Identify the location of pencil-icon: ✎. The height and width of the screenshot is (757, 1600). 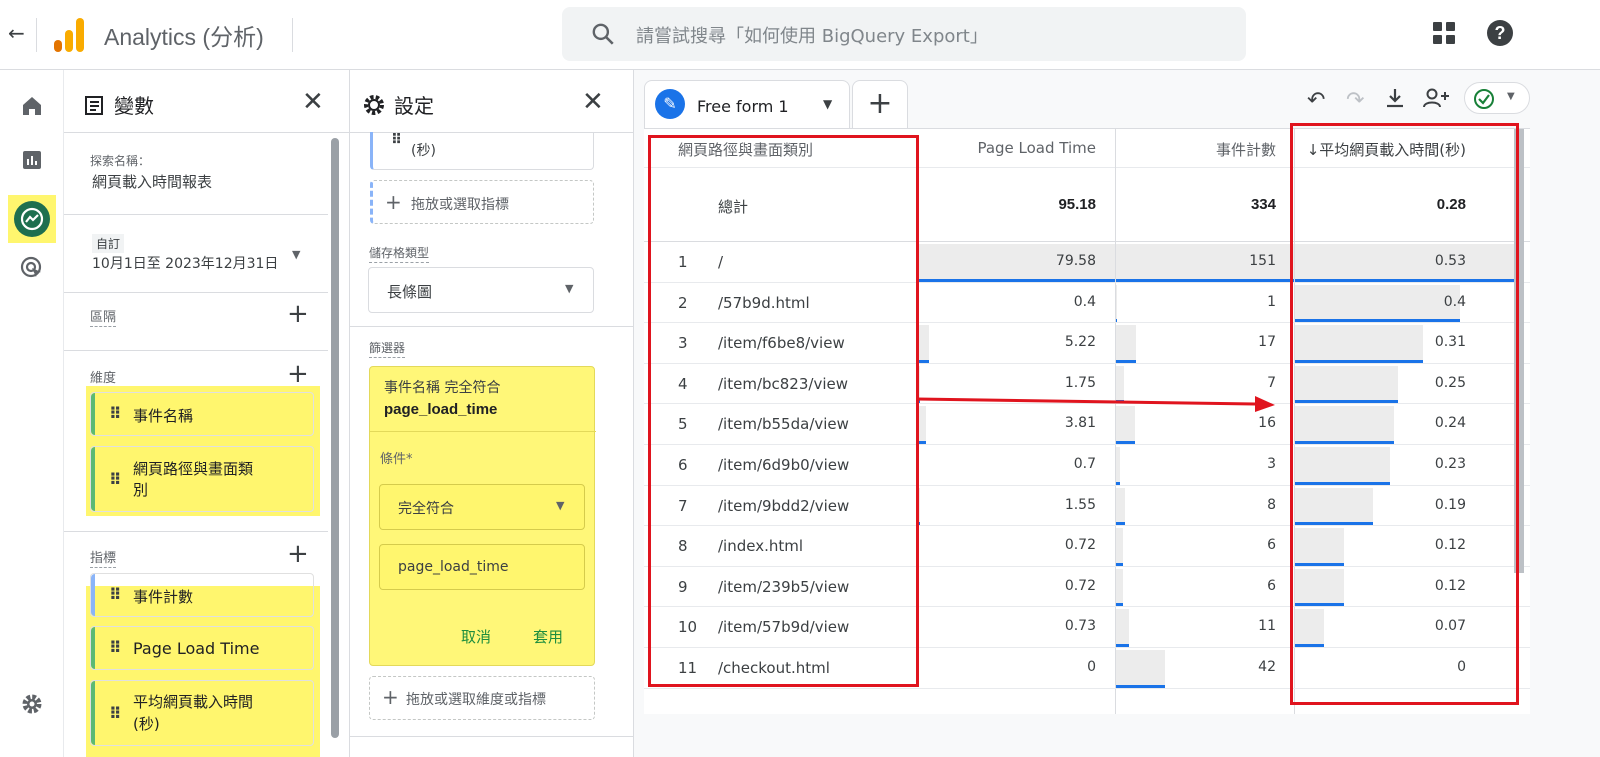
(670, 104).